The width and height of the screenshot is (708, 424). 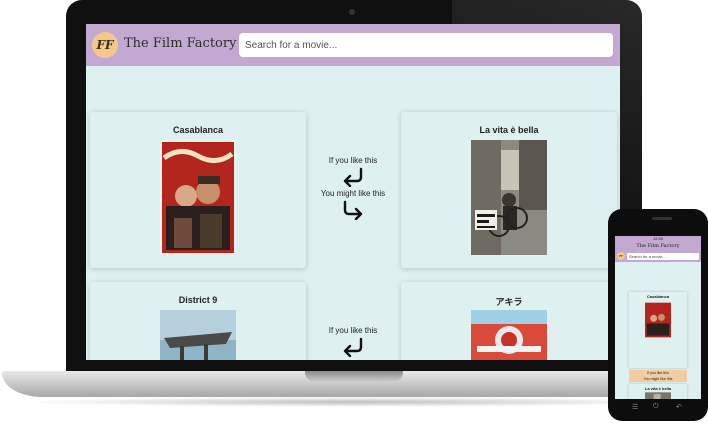 I want to click on you-might-like-label: You might like this, so click(x=353, y=193).